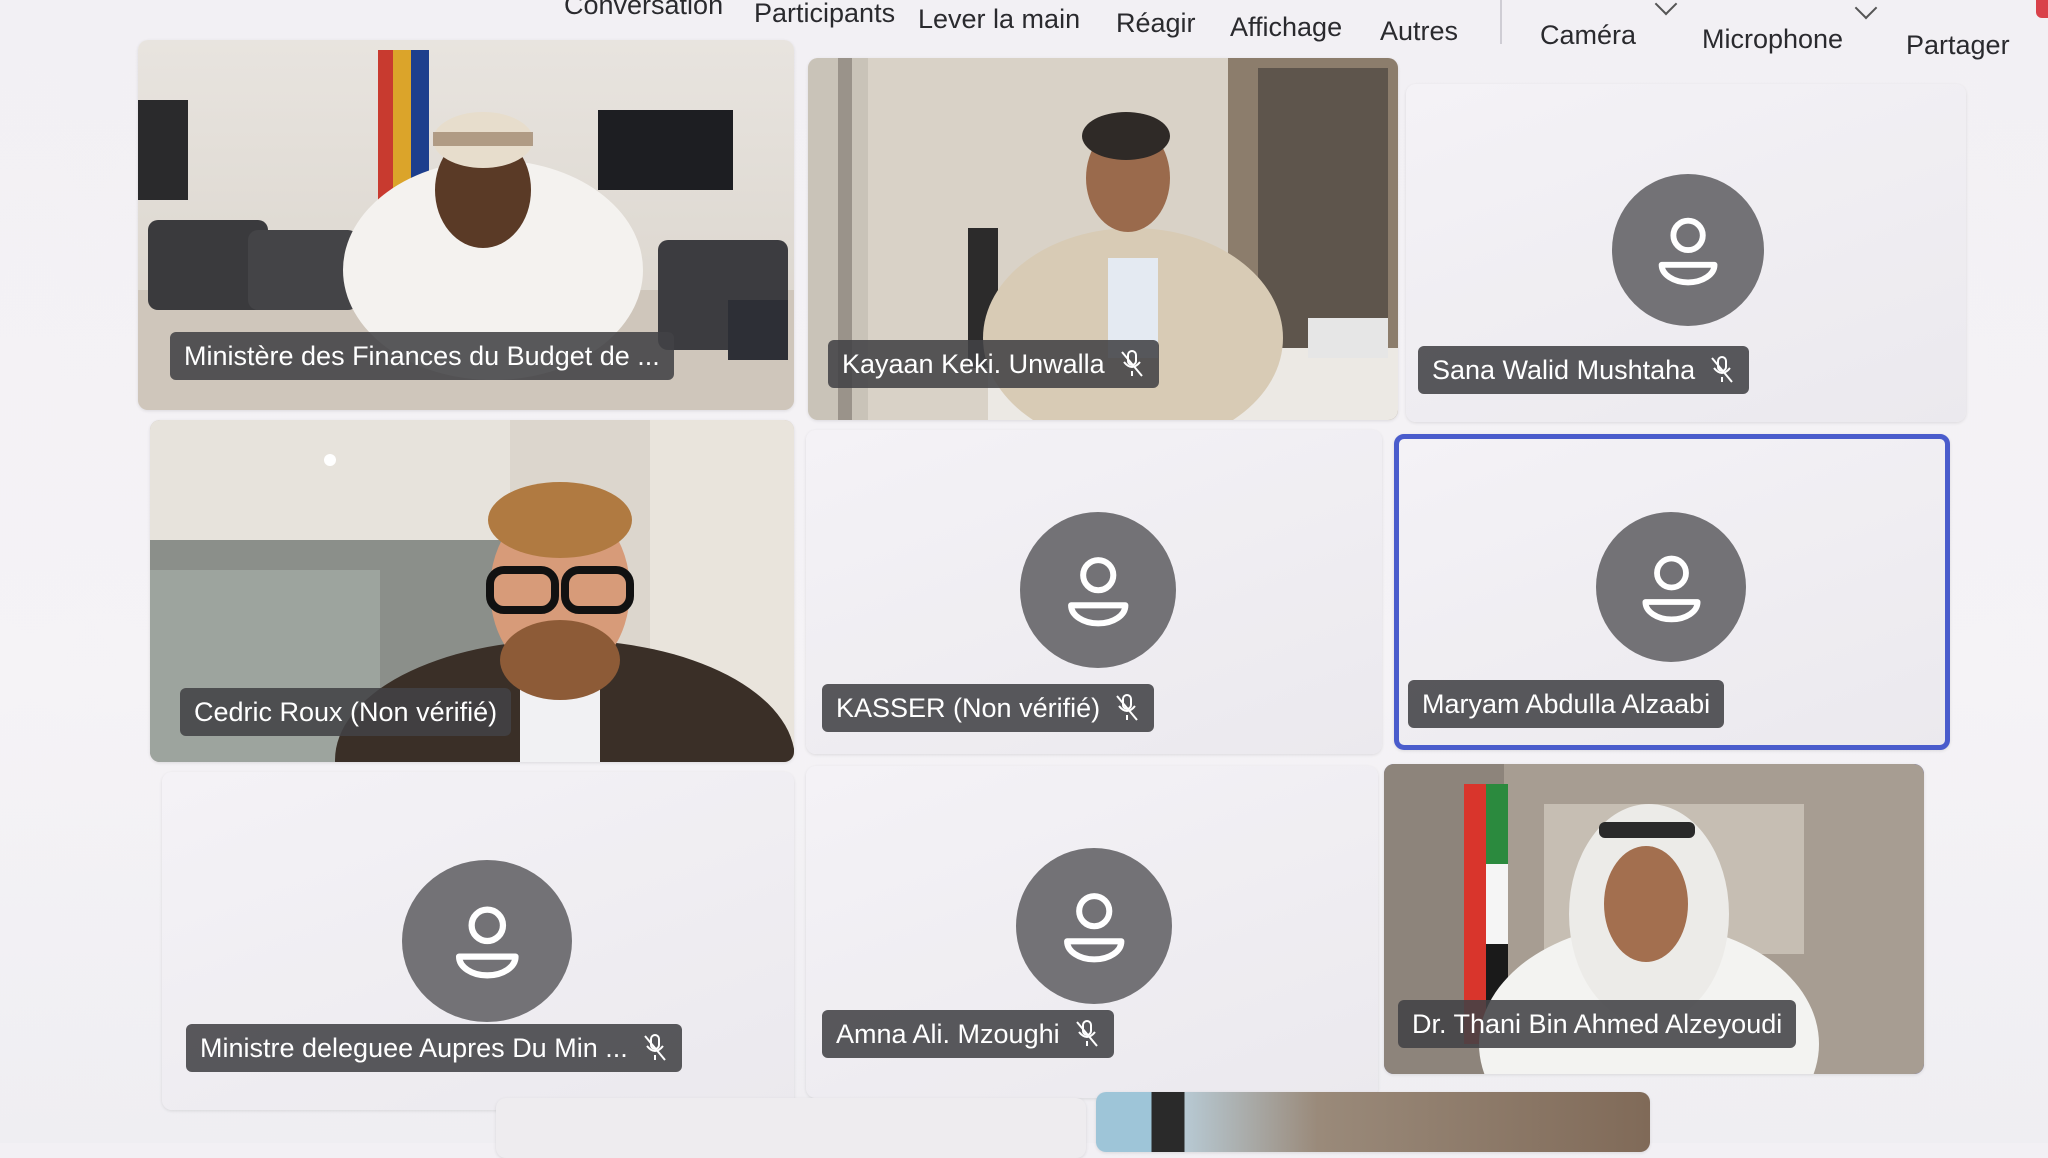 The height and width of the screenshot is (1158, 2048). What do you see at coordinates (1654, 919) in the screenshot?
I see `participant-tile: Dr. Thani Bin Ahmed Alzeyoudi` at bounding box center [1654, 919].